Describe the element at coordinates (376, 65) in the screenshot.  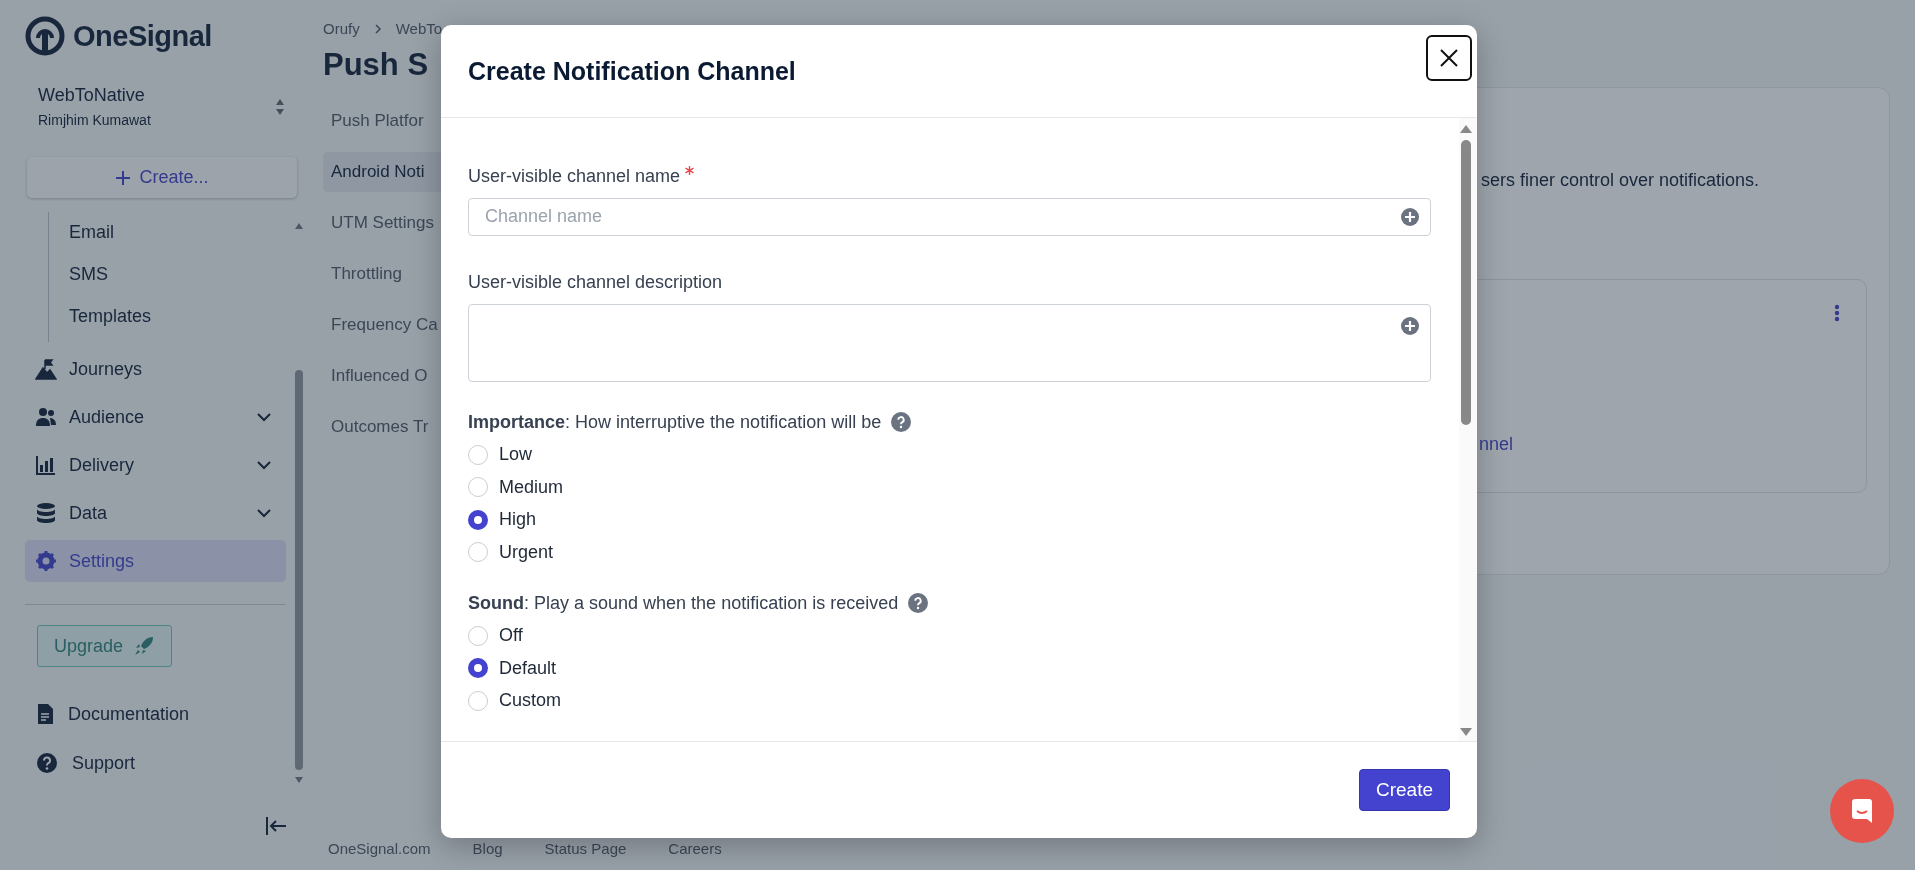
I see `page-title: Push S` at that location.